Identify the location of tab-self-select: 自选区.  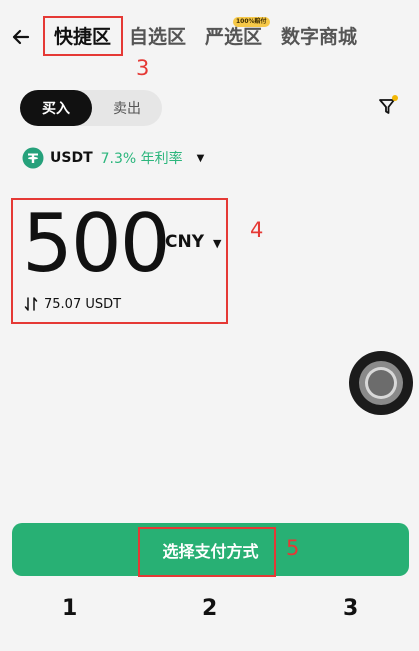
(157, 37).